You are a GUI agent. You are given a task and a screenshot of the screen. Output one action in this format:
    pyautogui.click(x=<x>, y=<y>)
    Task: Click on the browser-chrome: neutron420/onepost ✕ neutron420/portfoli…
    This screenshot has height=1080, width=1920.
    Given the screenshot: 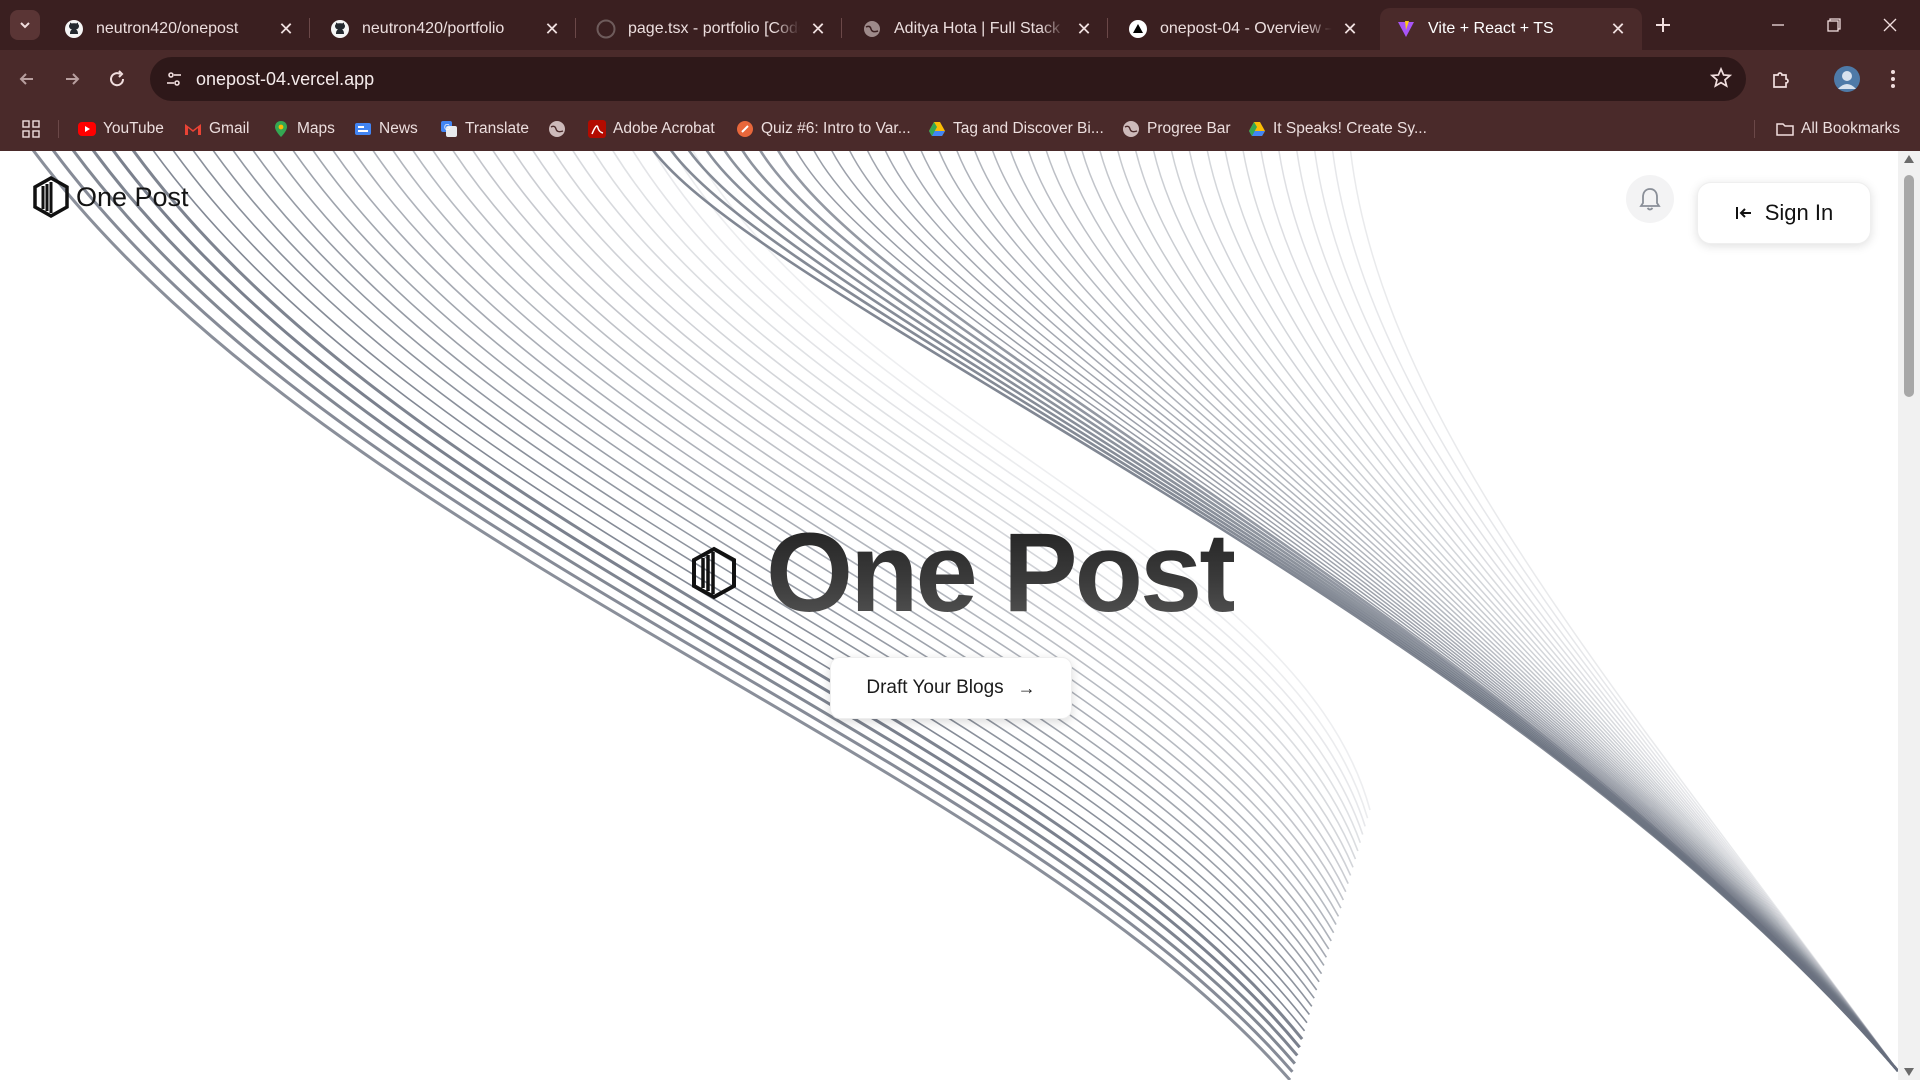 What is the action you would take?
    pyautogui.click(x=960, y=75)
    